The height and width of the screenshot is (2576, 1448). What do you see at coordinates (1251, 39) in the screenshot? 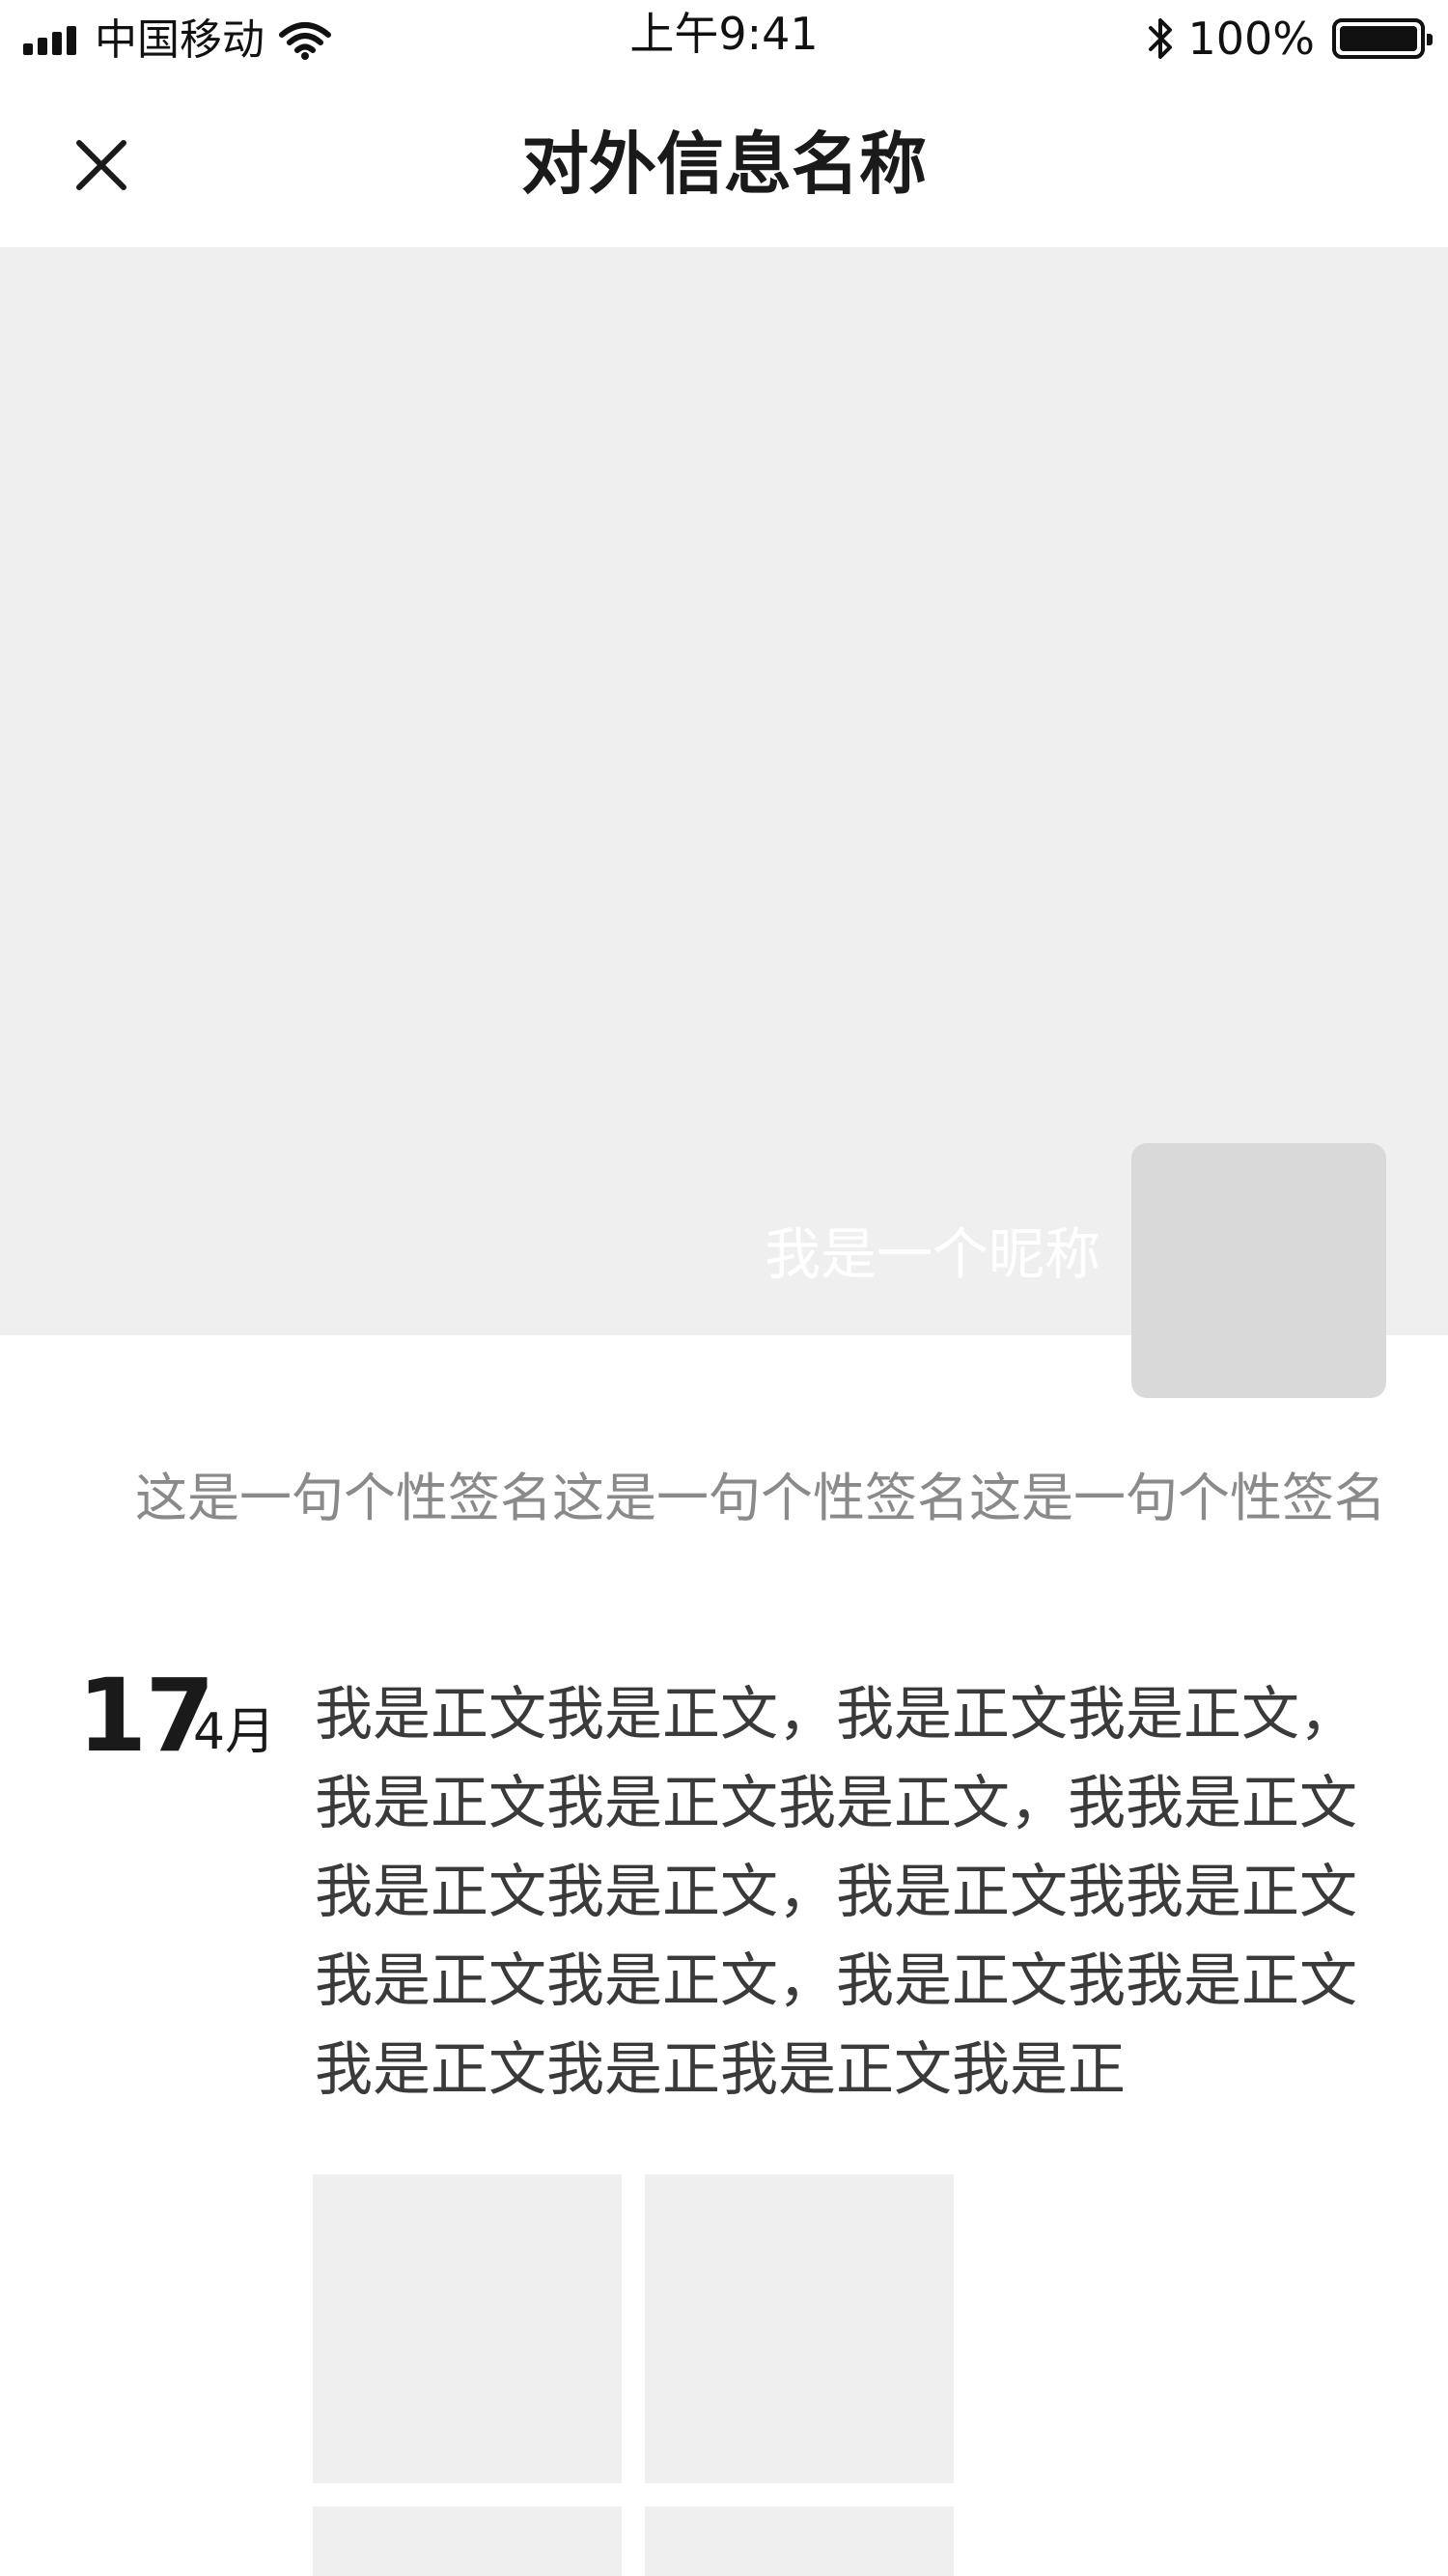
I see `battery-percent: 100%` at bounding box center [1251, 39].